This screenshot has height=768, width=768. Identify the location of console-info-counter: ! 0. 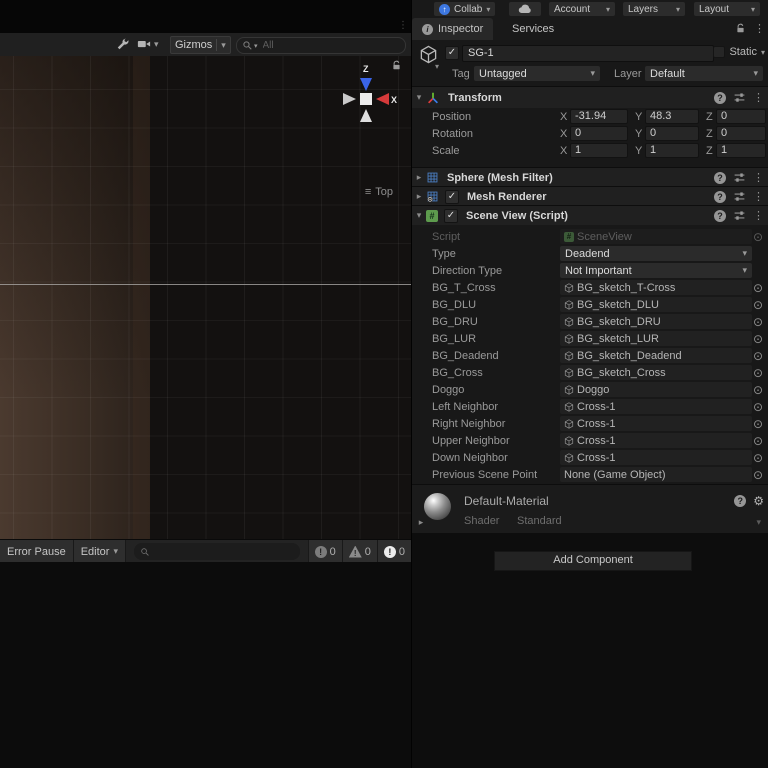
(324, 551).